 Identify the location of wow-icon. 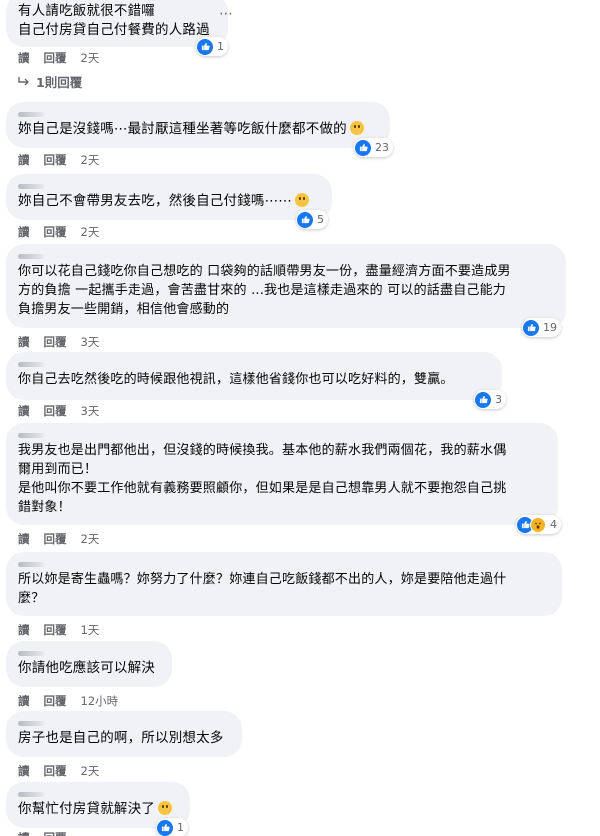
(538, 524).